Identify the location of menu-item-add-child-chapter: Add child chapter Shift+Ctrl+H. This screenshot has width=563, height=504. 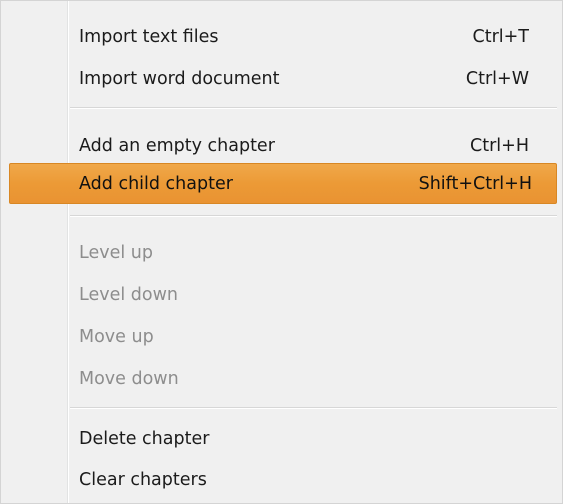
(283, 183).